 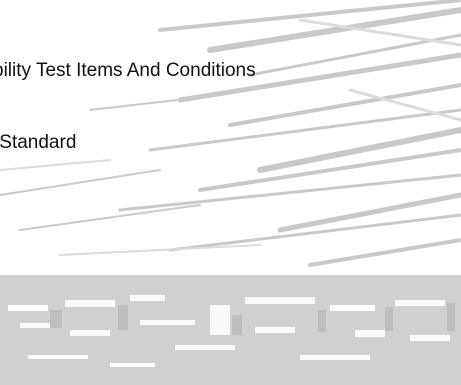 I want to click on section-heading: bility Test Items And Conditions, so click(x=128, y=70).